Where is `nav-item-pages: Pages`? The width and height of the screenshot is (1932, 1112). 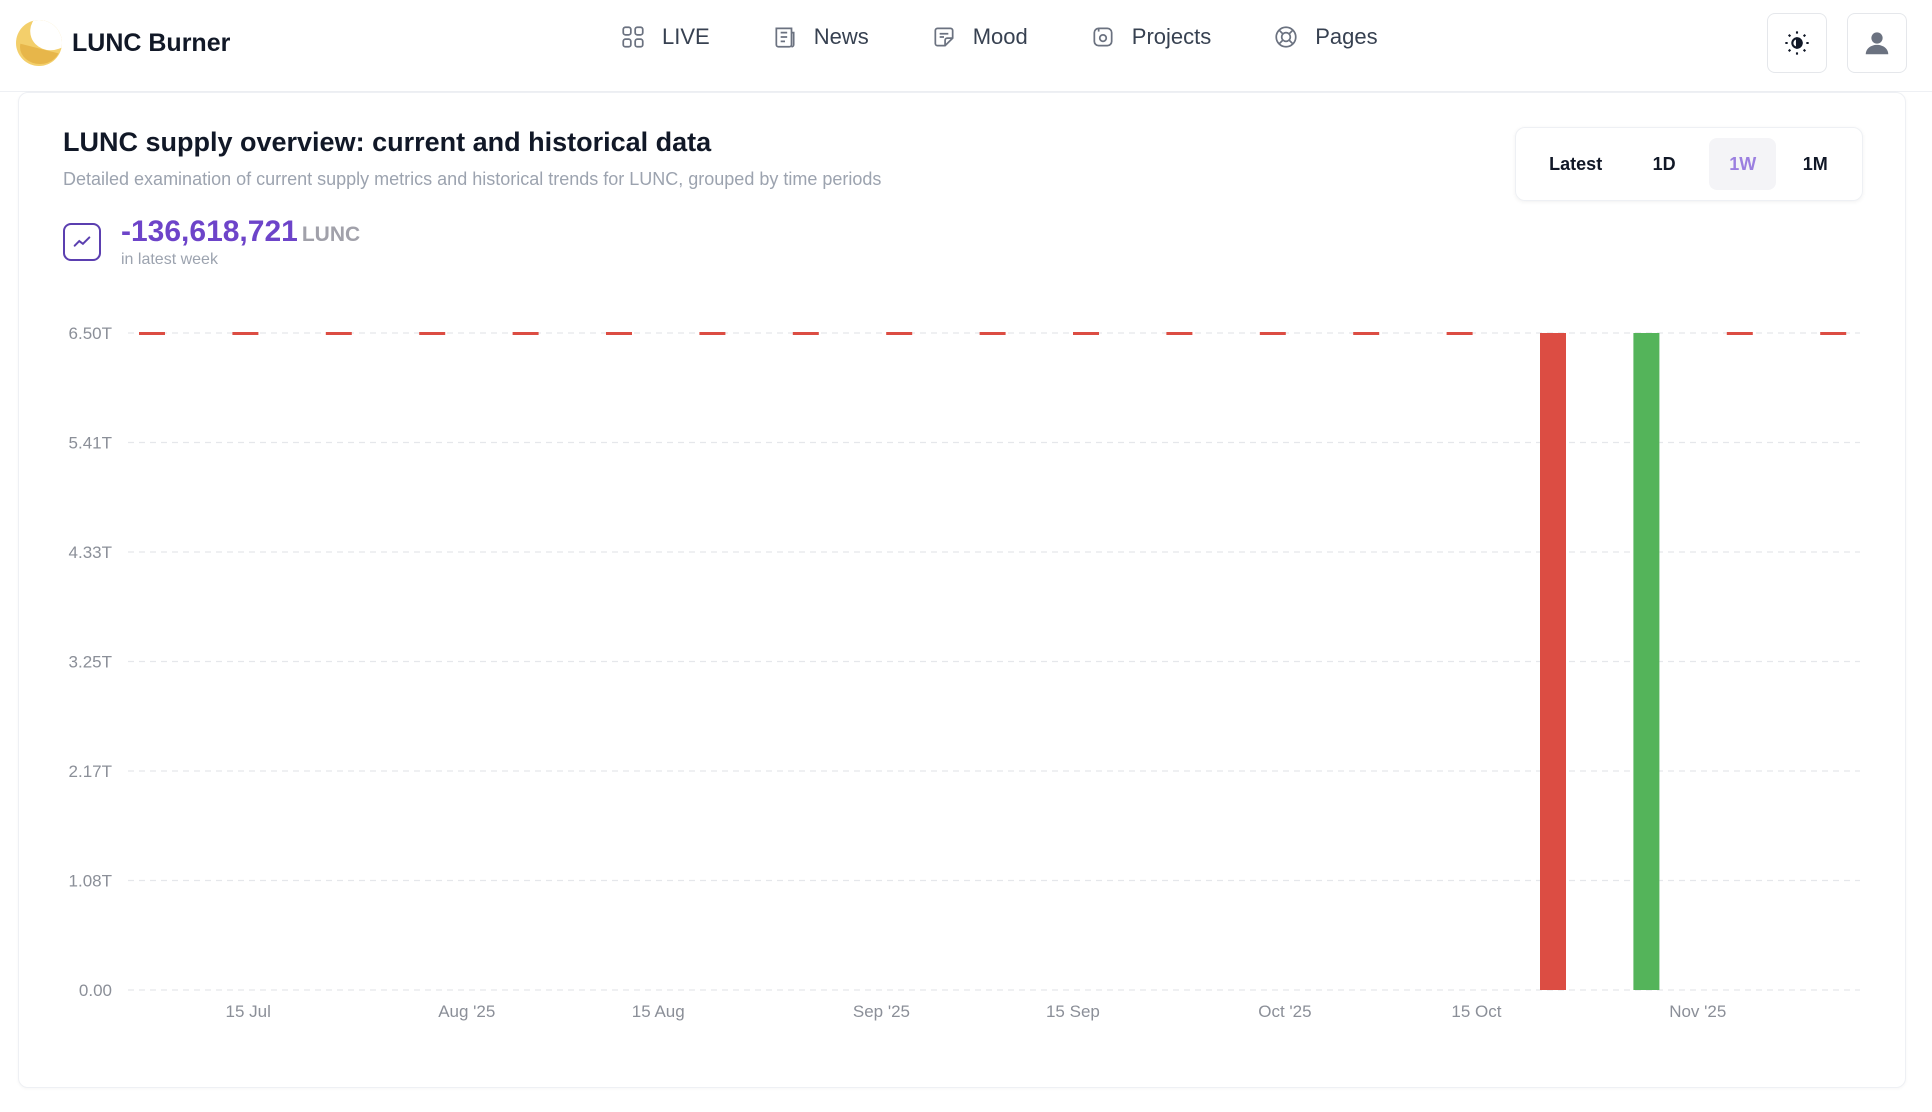
nav-item-pages: Pages is located at coordinates (1325, 37).